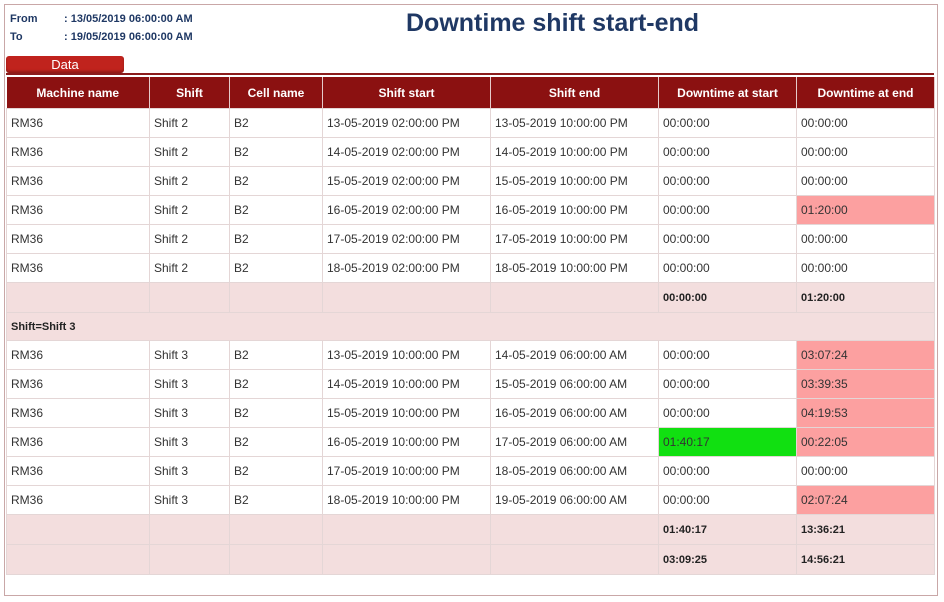  I want to click on cell-shift-end: 18-05-2019 06:00:00 AM, so click(574, 471).